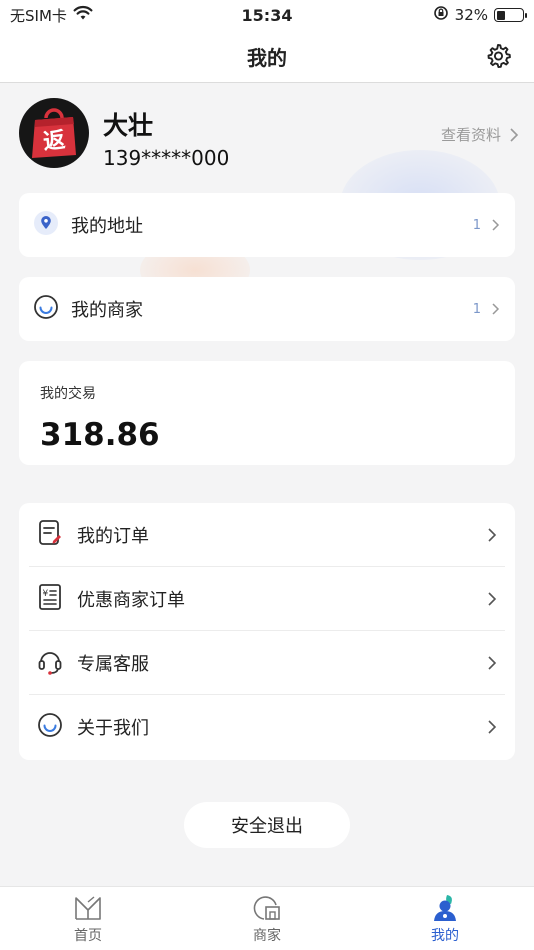 The height and width of the screenshot is (950, 534). Describe the element at coordinates (267, 599) in the screenshot. I see `menu-item-merchant-orders: ¥ 优惠商家订单` at that location.